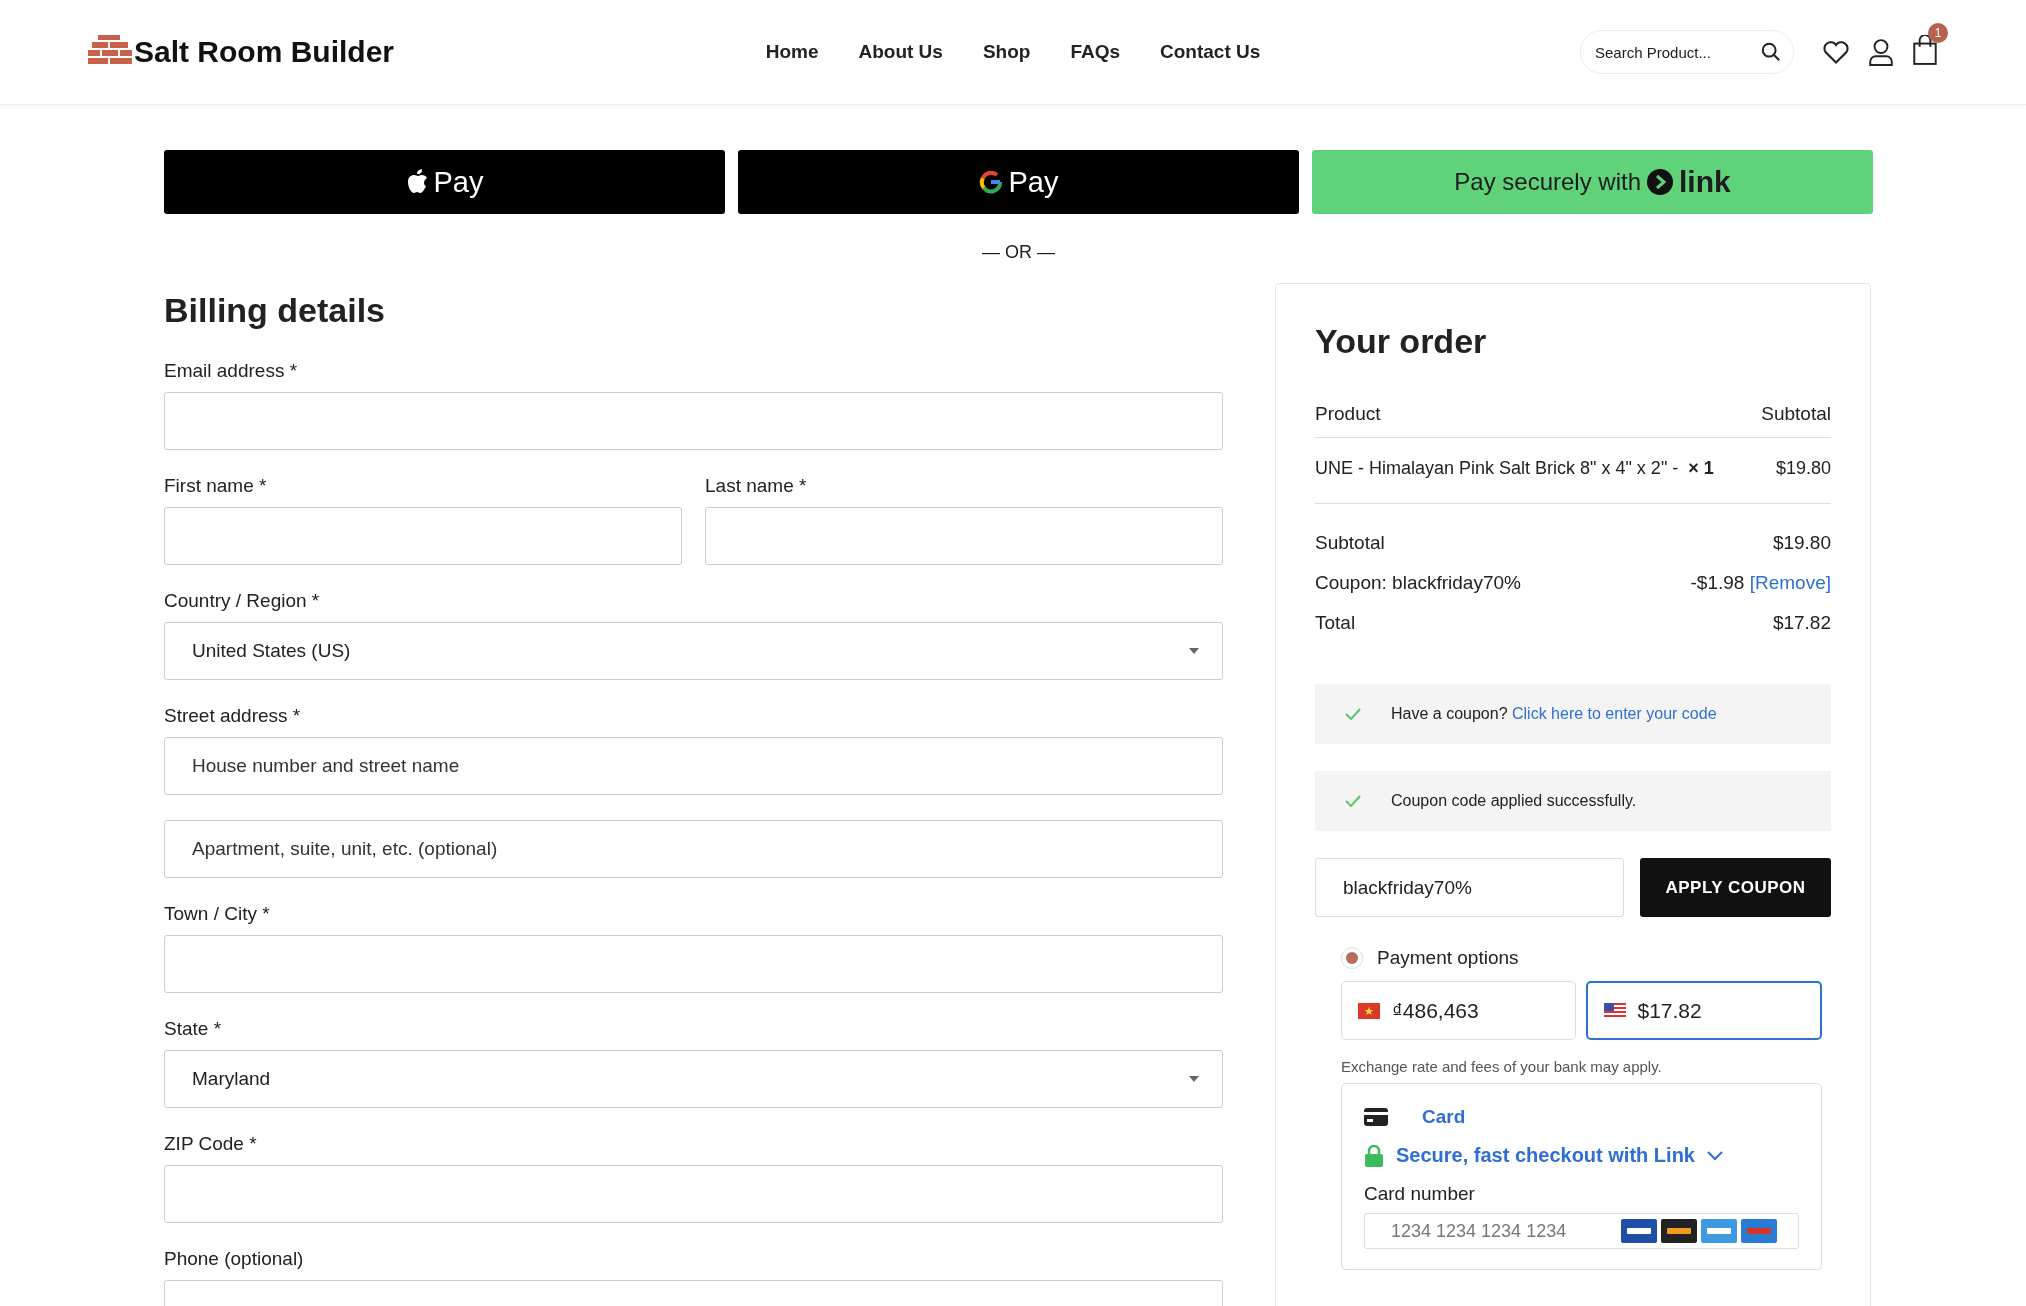 This screenshot has height=1306, width=2026. What do you see at coordinates (1592, 182) in the screenshot?
I see `link-pay-button: Pay securely with link` at bounding box center [1592, 182].